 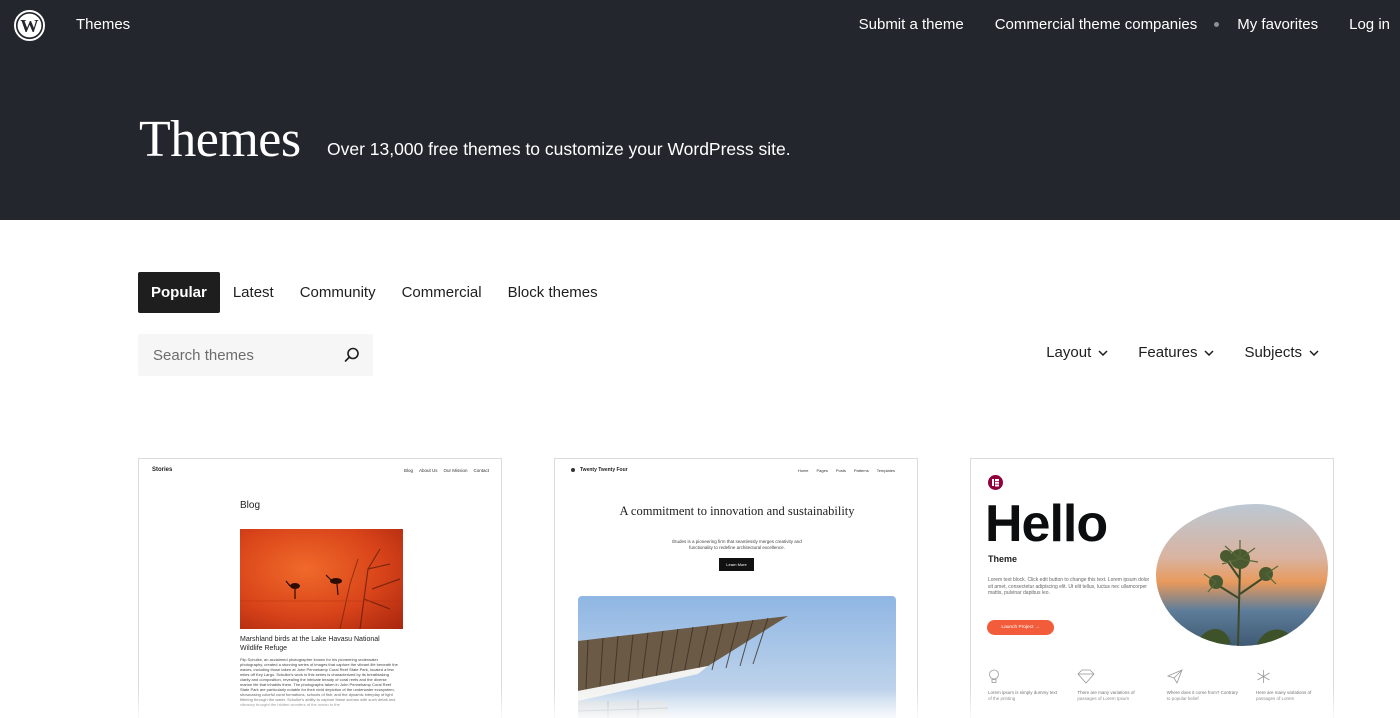 I want to click on layout-filter-dropdown: Layout, so click(x=1077, y=352).